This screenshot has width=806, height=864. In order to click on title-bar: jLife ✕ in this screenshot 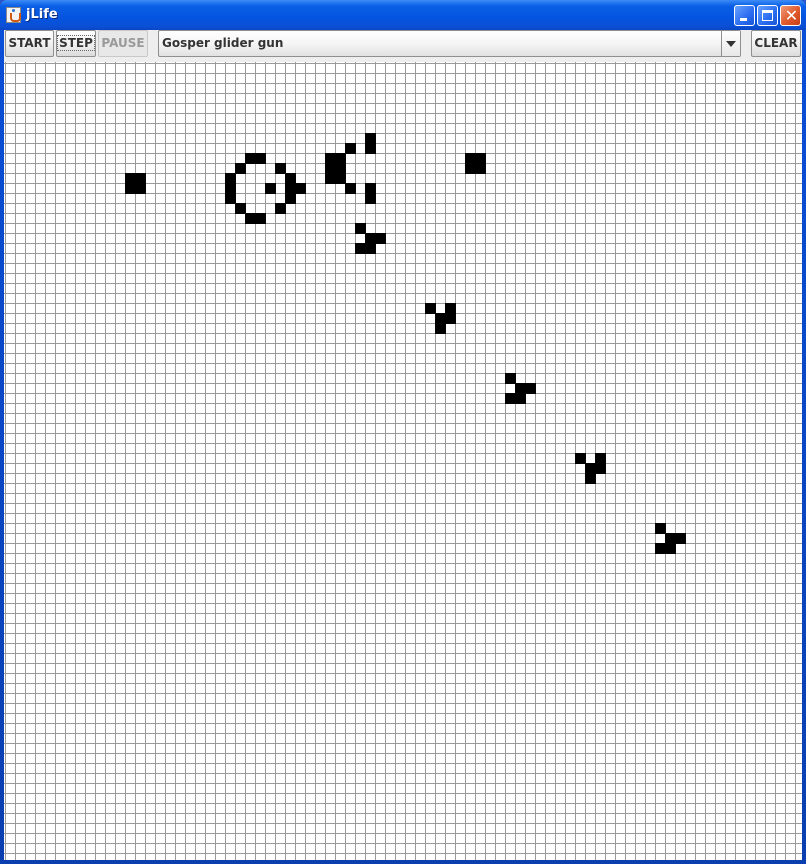, I will do `click(403, 15)`.